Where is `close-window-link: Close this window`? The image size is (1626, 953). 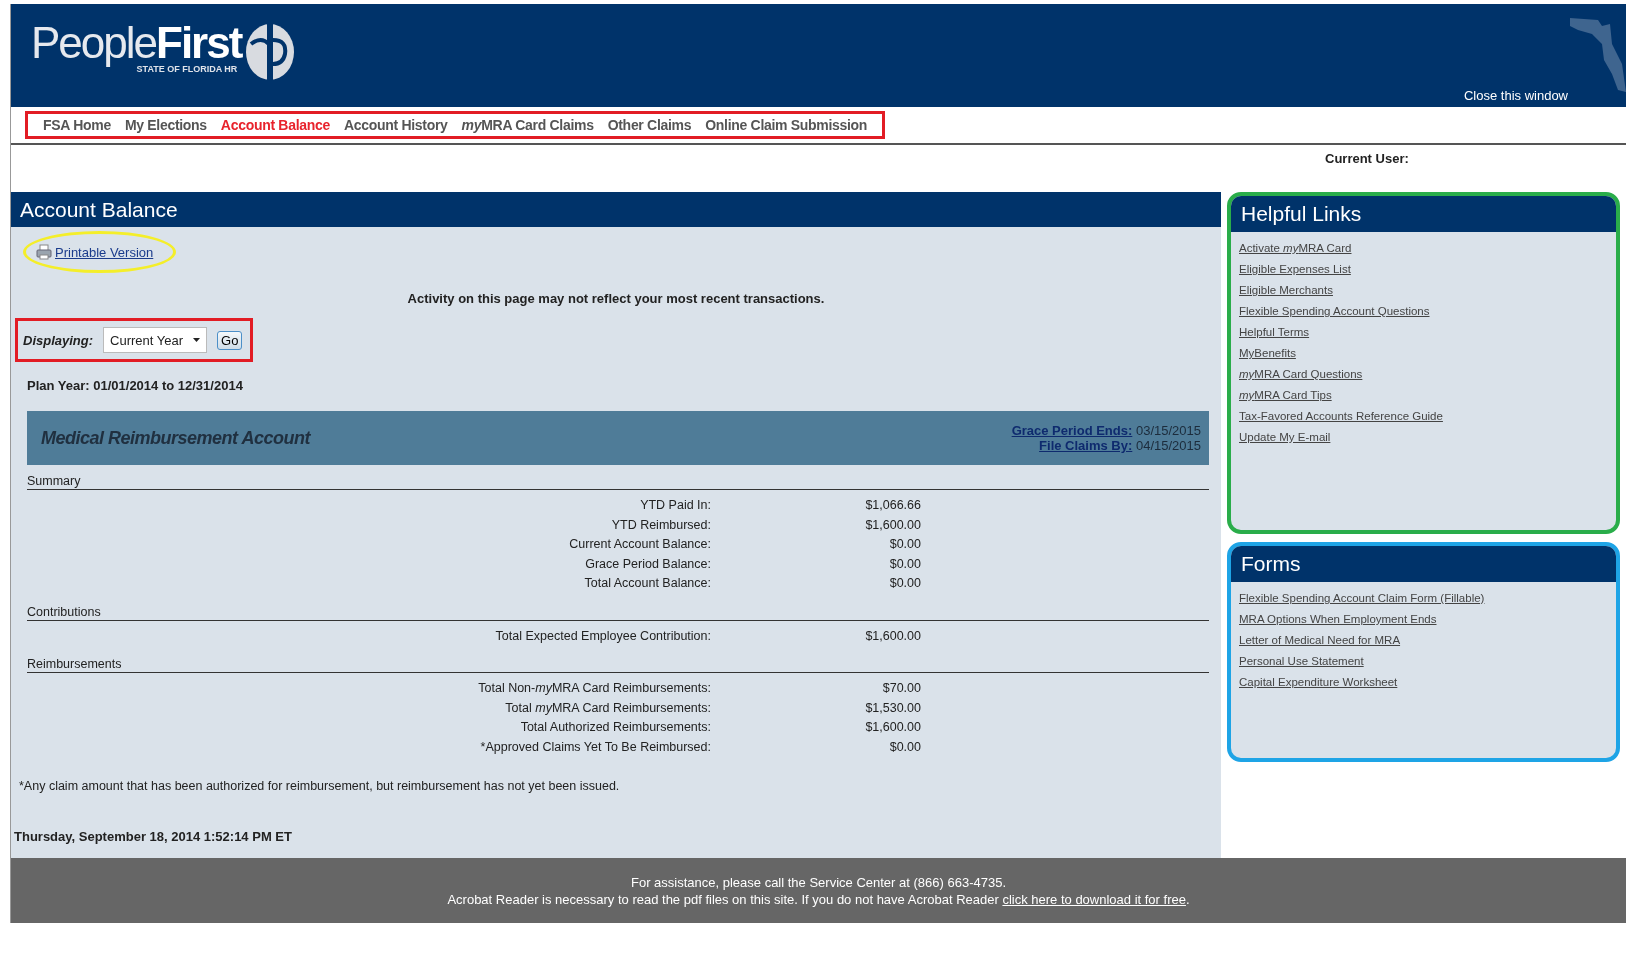 close-window-link: Close this window is located at coordinates (1515, 95).